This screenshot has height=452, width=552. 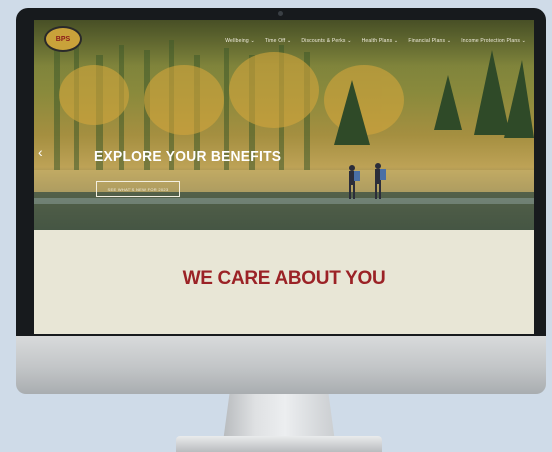 I want to click on nav-item-income-protection-plans: Income Protection Plans ⌄, so click(x=493, y=41).